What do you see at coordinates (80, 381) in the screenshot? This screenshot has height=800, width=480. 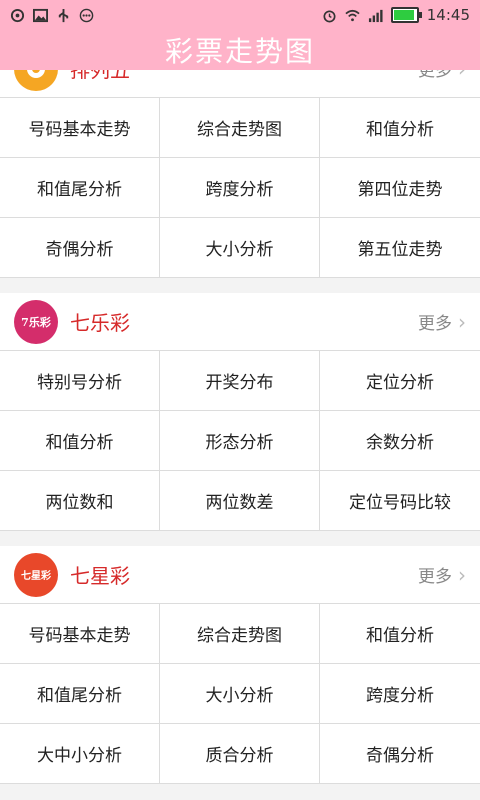 I see `grid-item: 特别号分析` at bounding box center [80, 381].